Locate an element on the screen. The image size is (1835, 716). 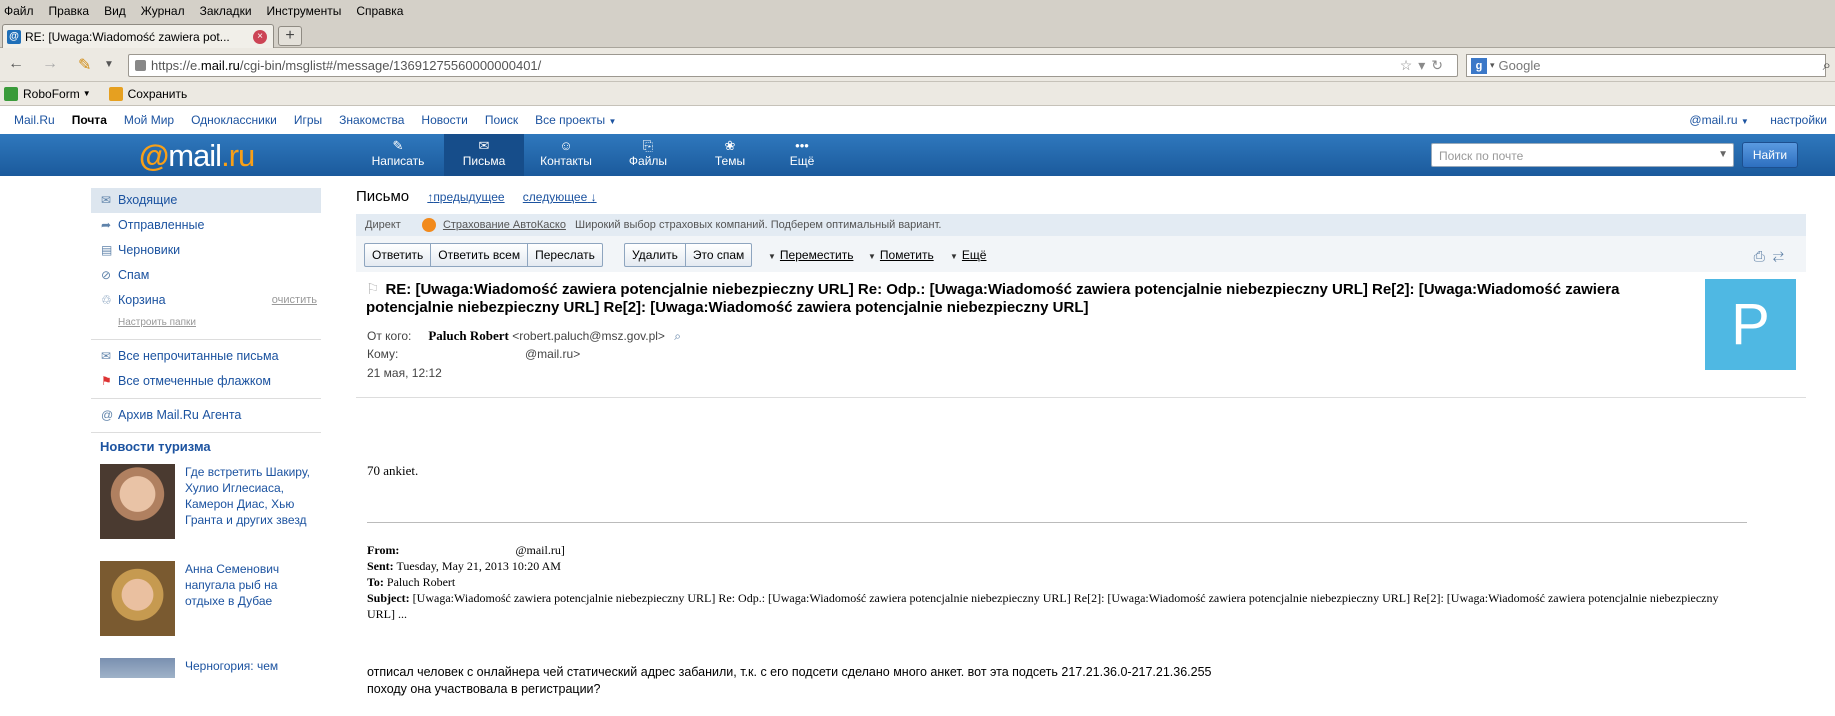
menu-history: Журнал is located at coordinates (163, 11).